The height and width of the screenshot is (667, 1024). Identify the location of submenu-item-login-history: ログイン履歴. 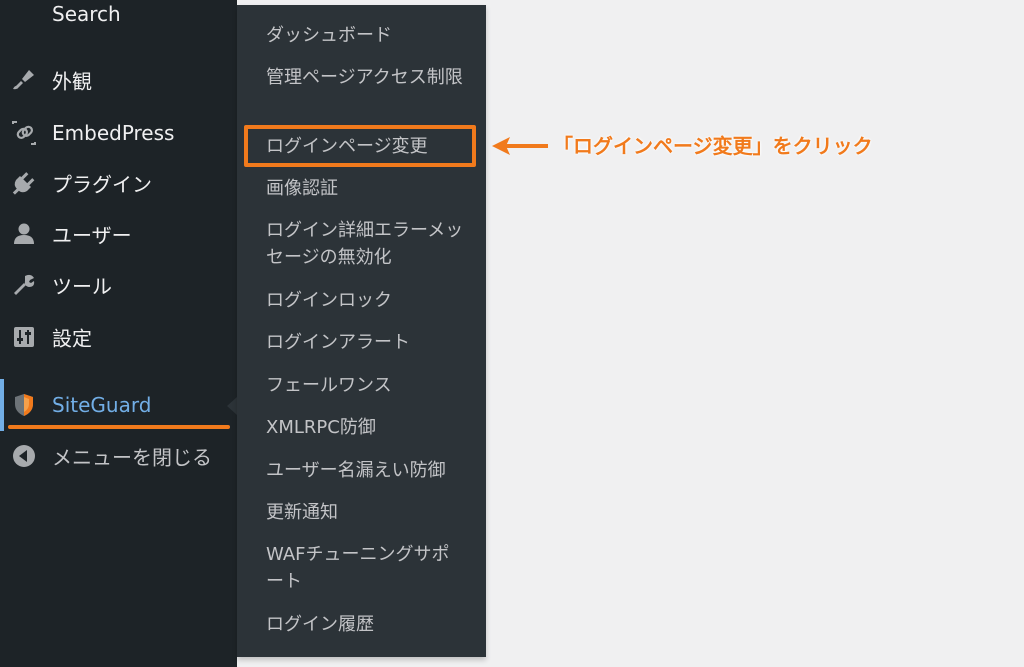
(366, 624).